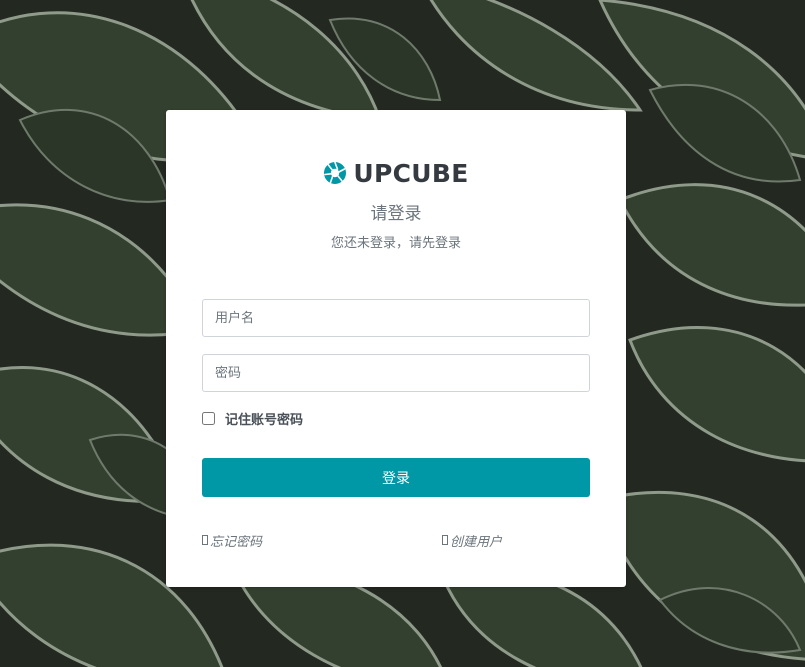 Image resolution: width=805 pixels, height=667 pixels. I want to click on remember-checkbox, so click(208, 418).